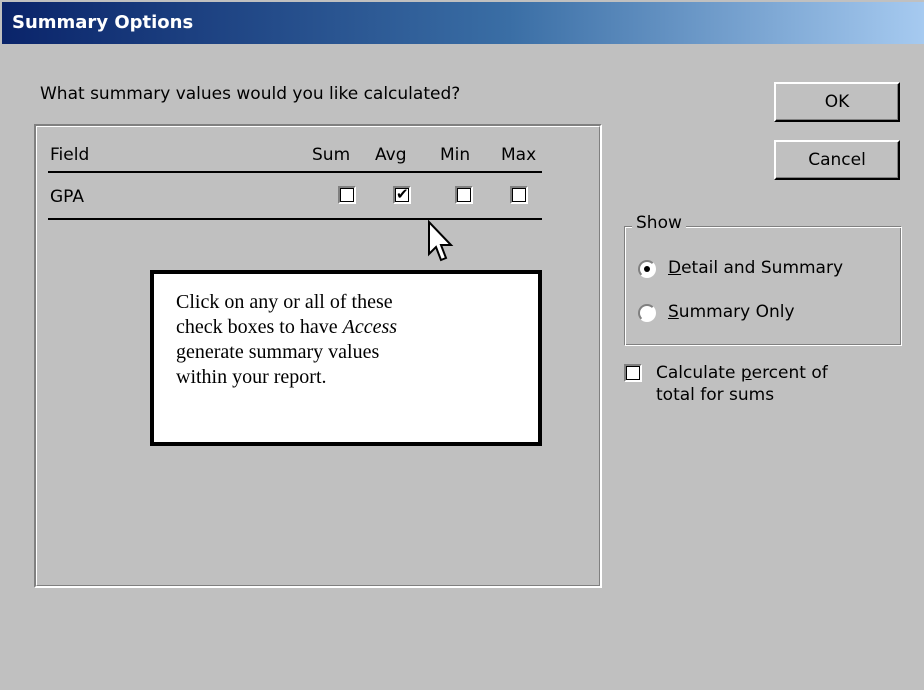  Describe the element at coordinates (837, 160) in the screenshot. I see `cancel-button: Cancel` at that location.